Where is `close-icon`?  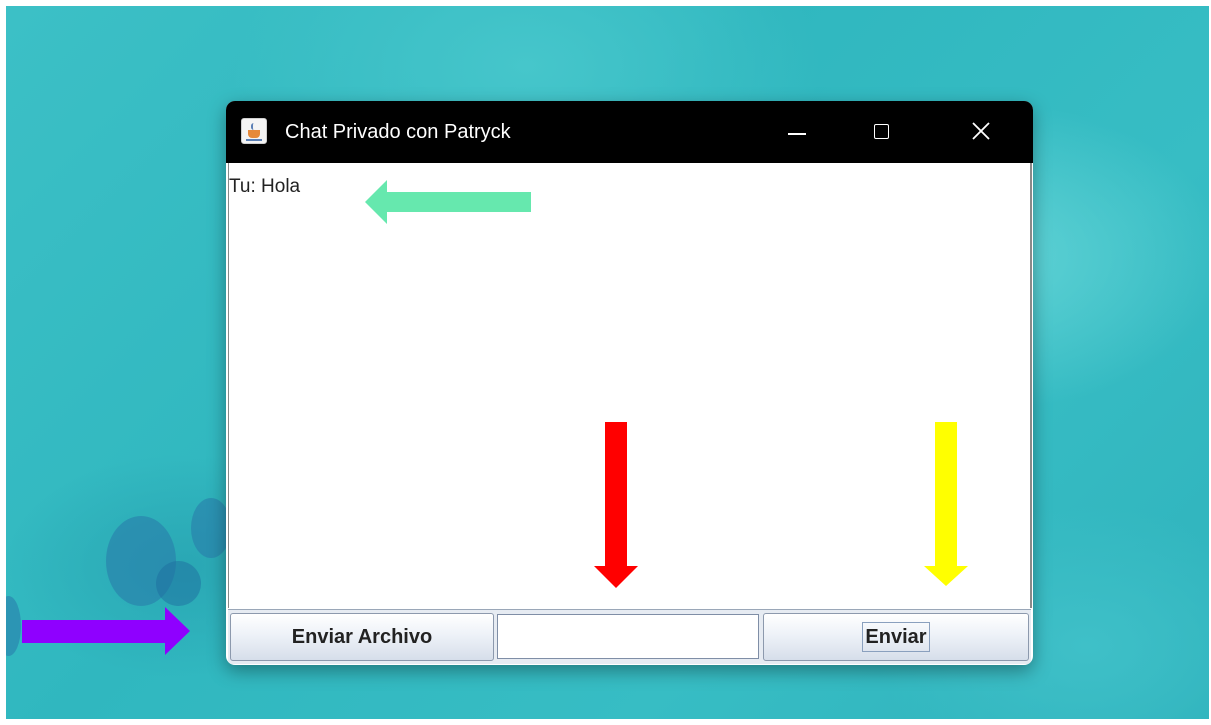 close-icon is located at coordinates (981, 131).